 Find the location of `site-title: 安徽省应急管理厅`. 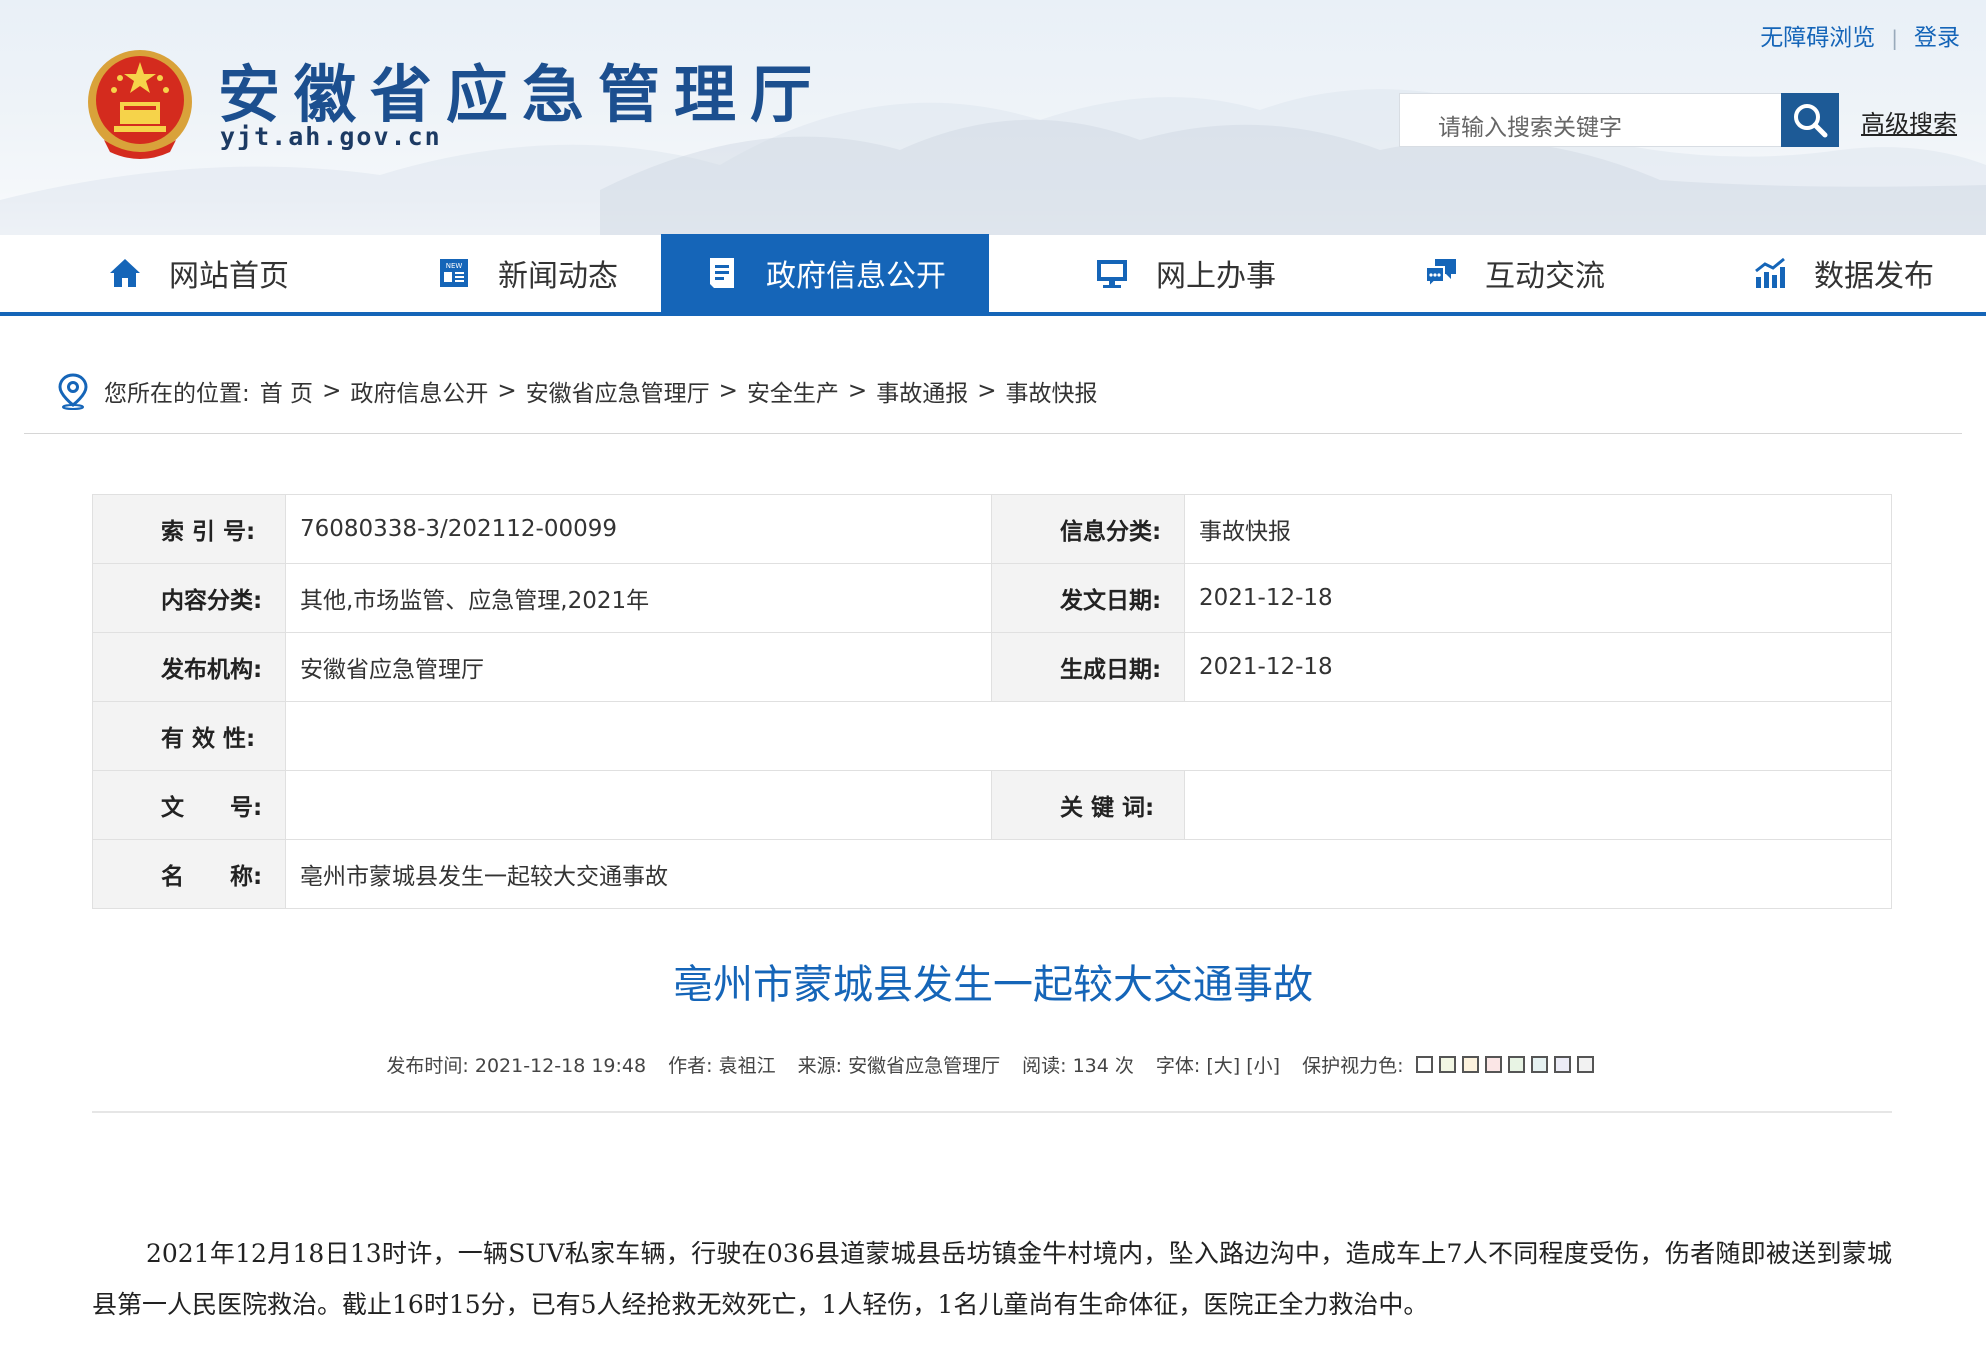

site-title: 安徽省应急管理厅 is located at coordinates (522, 94).